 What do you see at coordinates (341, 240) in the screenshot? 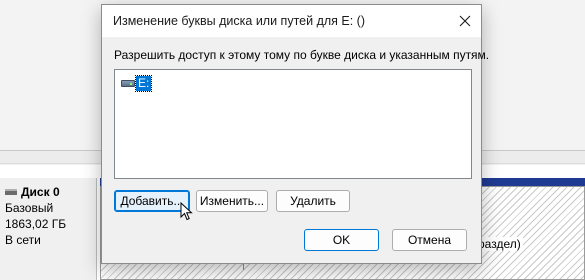
I see `ok-button: OK` at bounding box center [341, 240].